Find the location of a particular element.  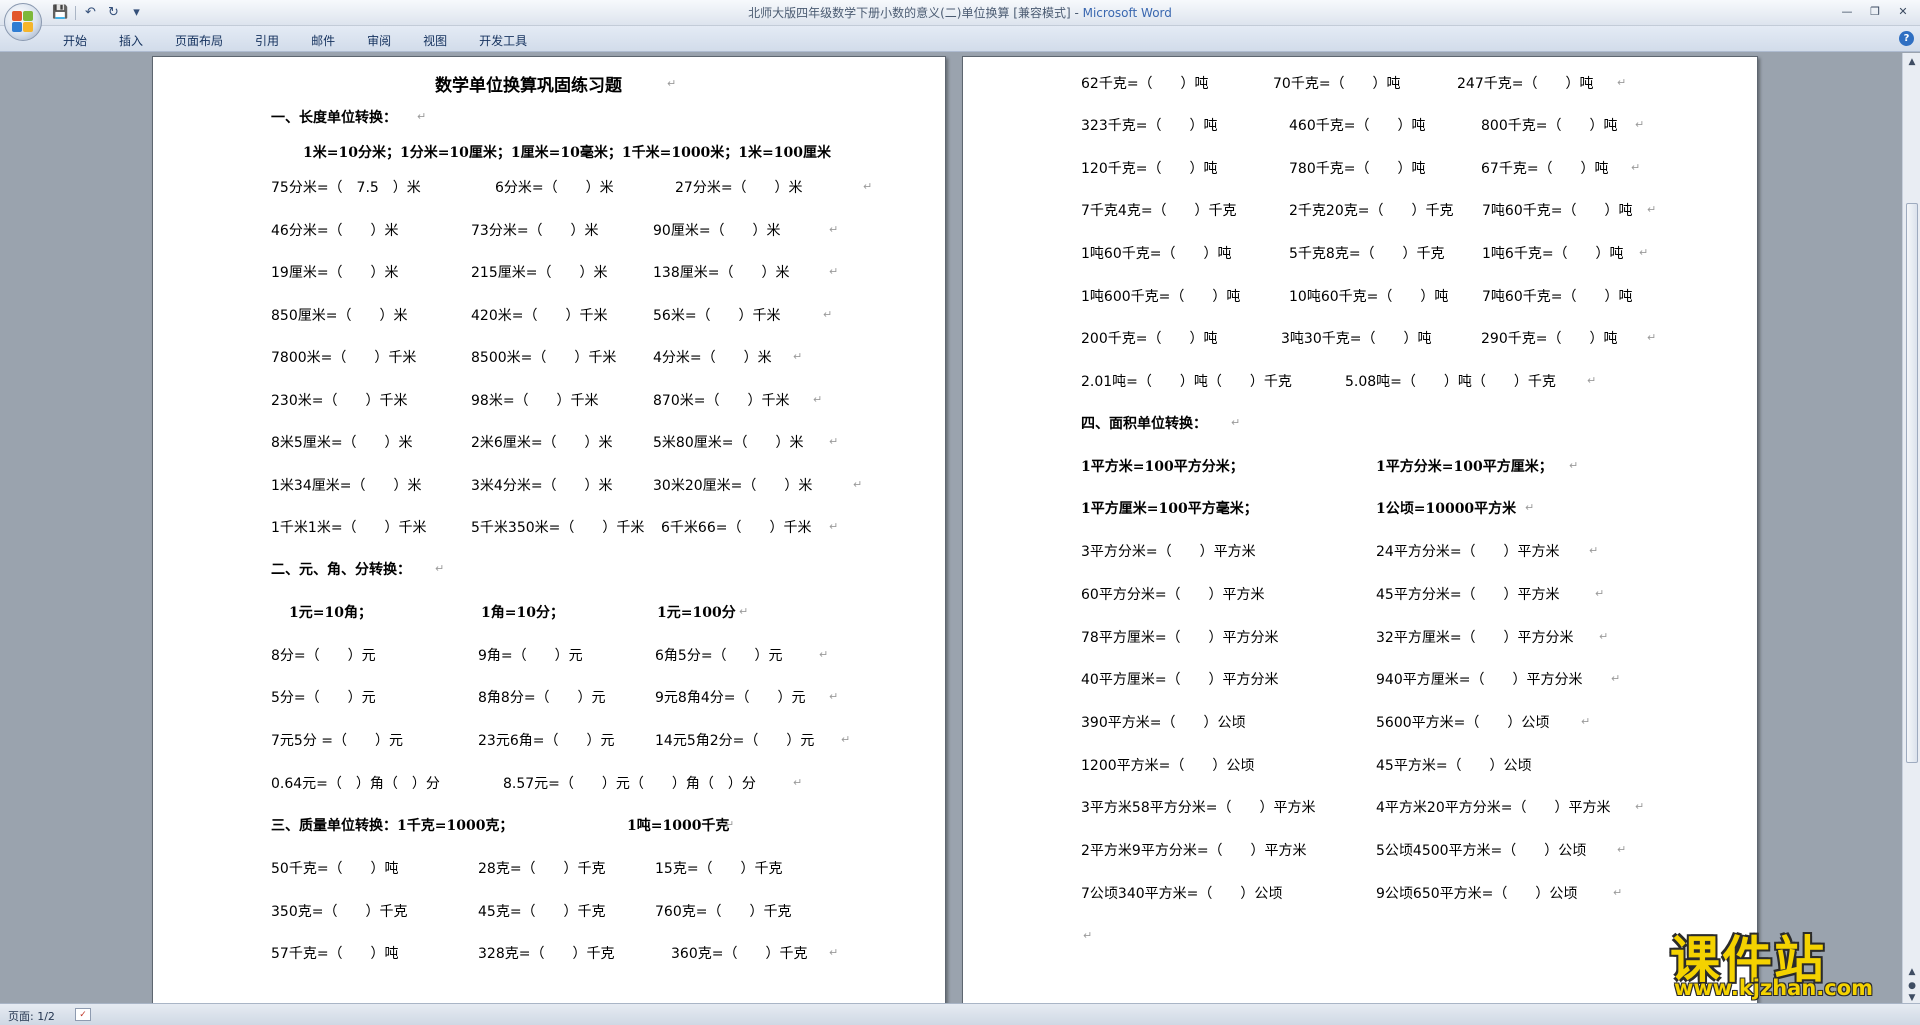

exercise: 138厘米=（ ）米 is located at coordinates (721, 272).